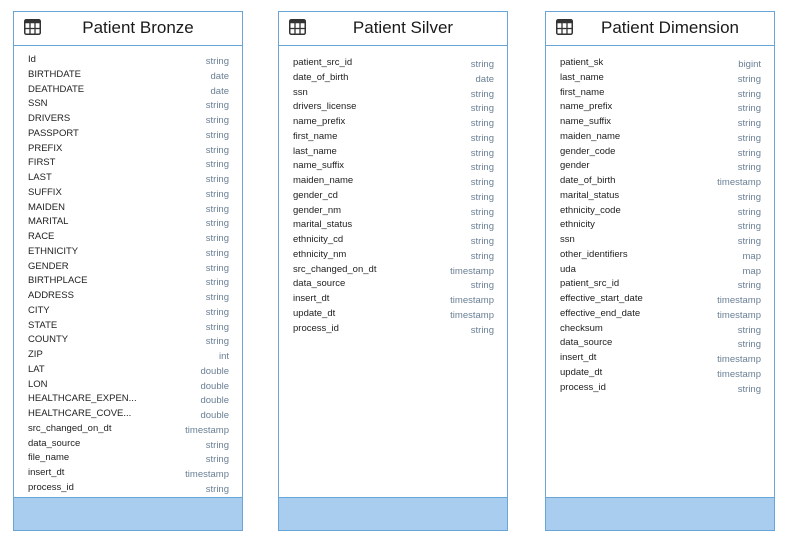 Image resolution: width=792 pixels, height=541 pixels. Describe the element at coordinates (582, 62) in the screenshot. I see `field-name: patient_sk` at that location.